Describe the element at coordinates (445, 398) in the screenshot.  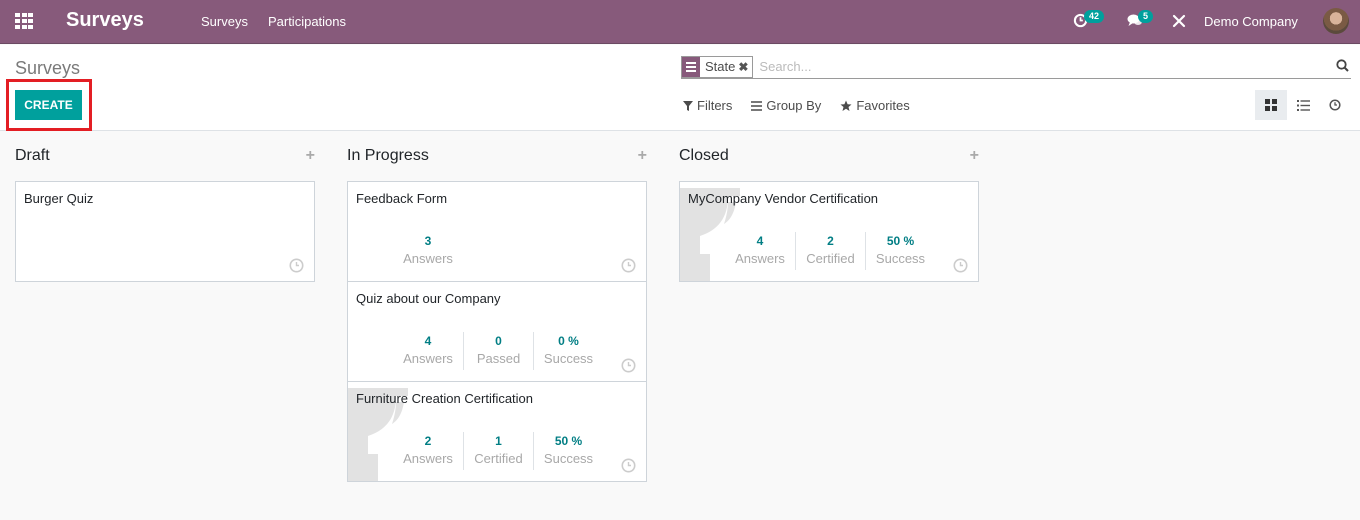
I see `card-title: Furniture Creation Certification` at that location.